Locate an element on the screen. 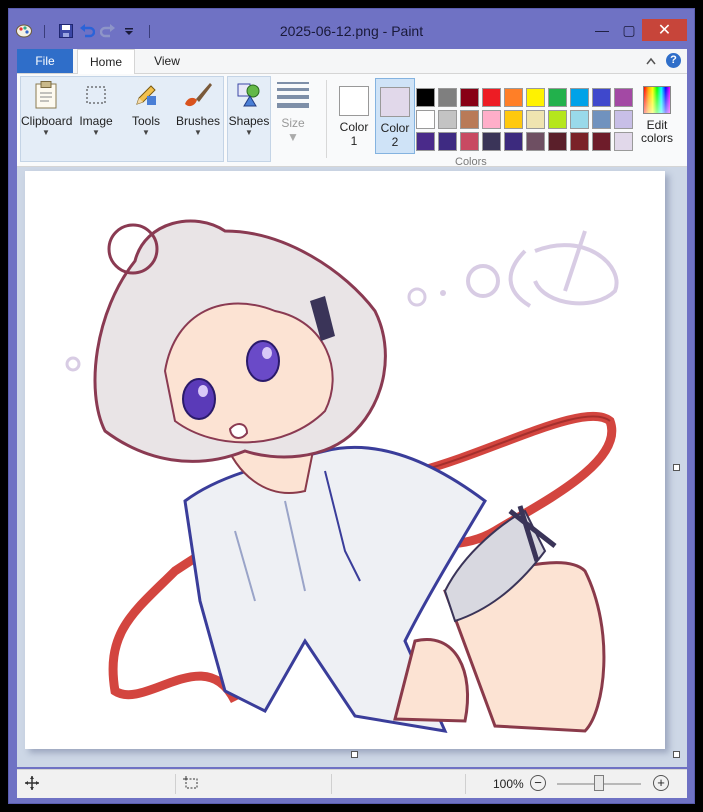 The height and width of the screenshot is (812, 703). tab-home: Home is located at coordinates (106, 62).